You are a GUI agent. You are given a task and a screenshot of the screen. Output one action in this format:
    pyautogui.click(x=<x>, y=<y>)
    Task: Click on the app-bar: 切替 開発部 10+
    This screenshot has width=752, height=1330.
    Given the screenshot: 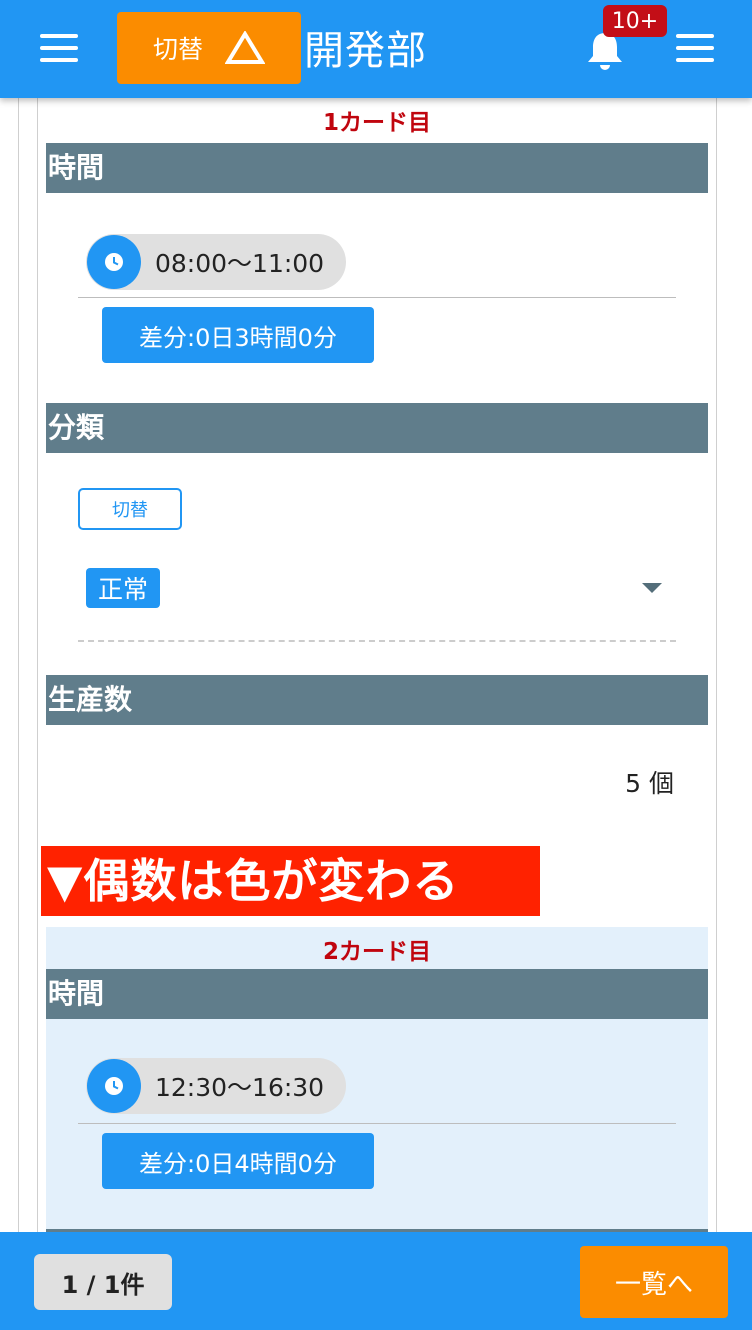 What is the action you would take?
    pyautogui.click(x=376, y=49)
    